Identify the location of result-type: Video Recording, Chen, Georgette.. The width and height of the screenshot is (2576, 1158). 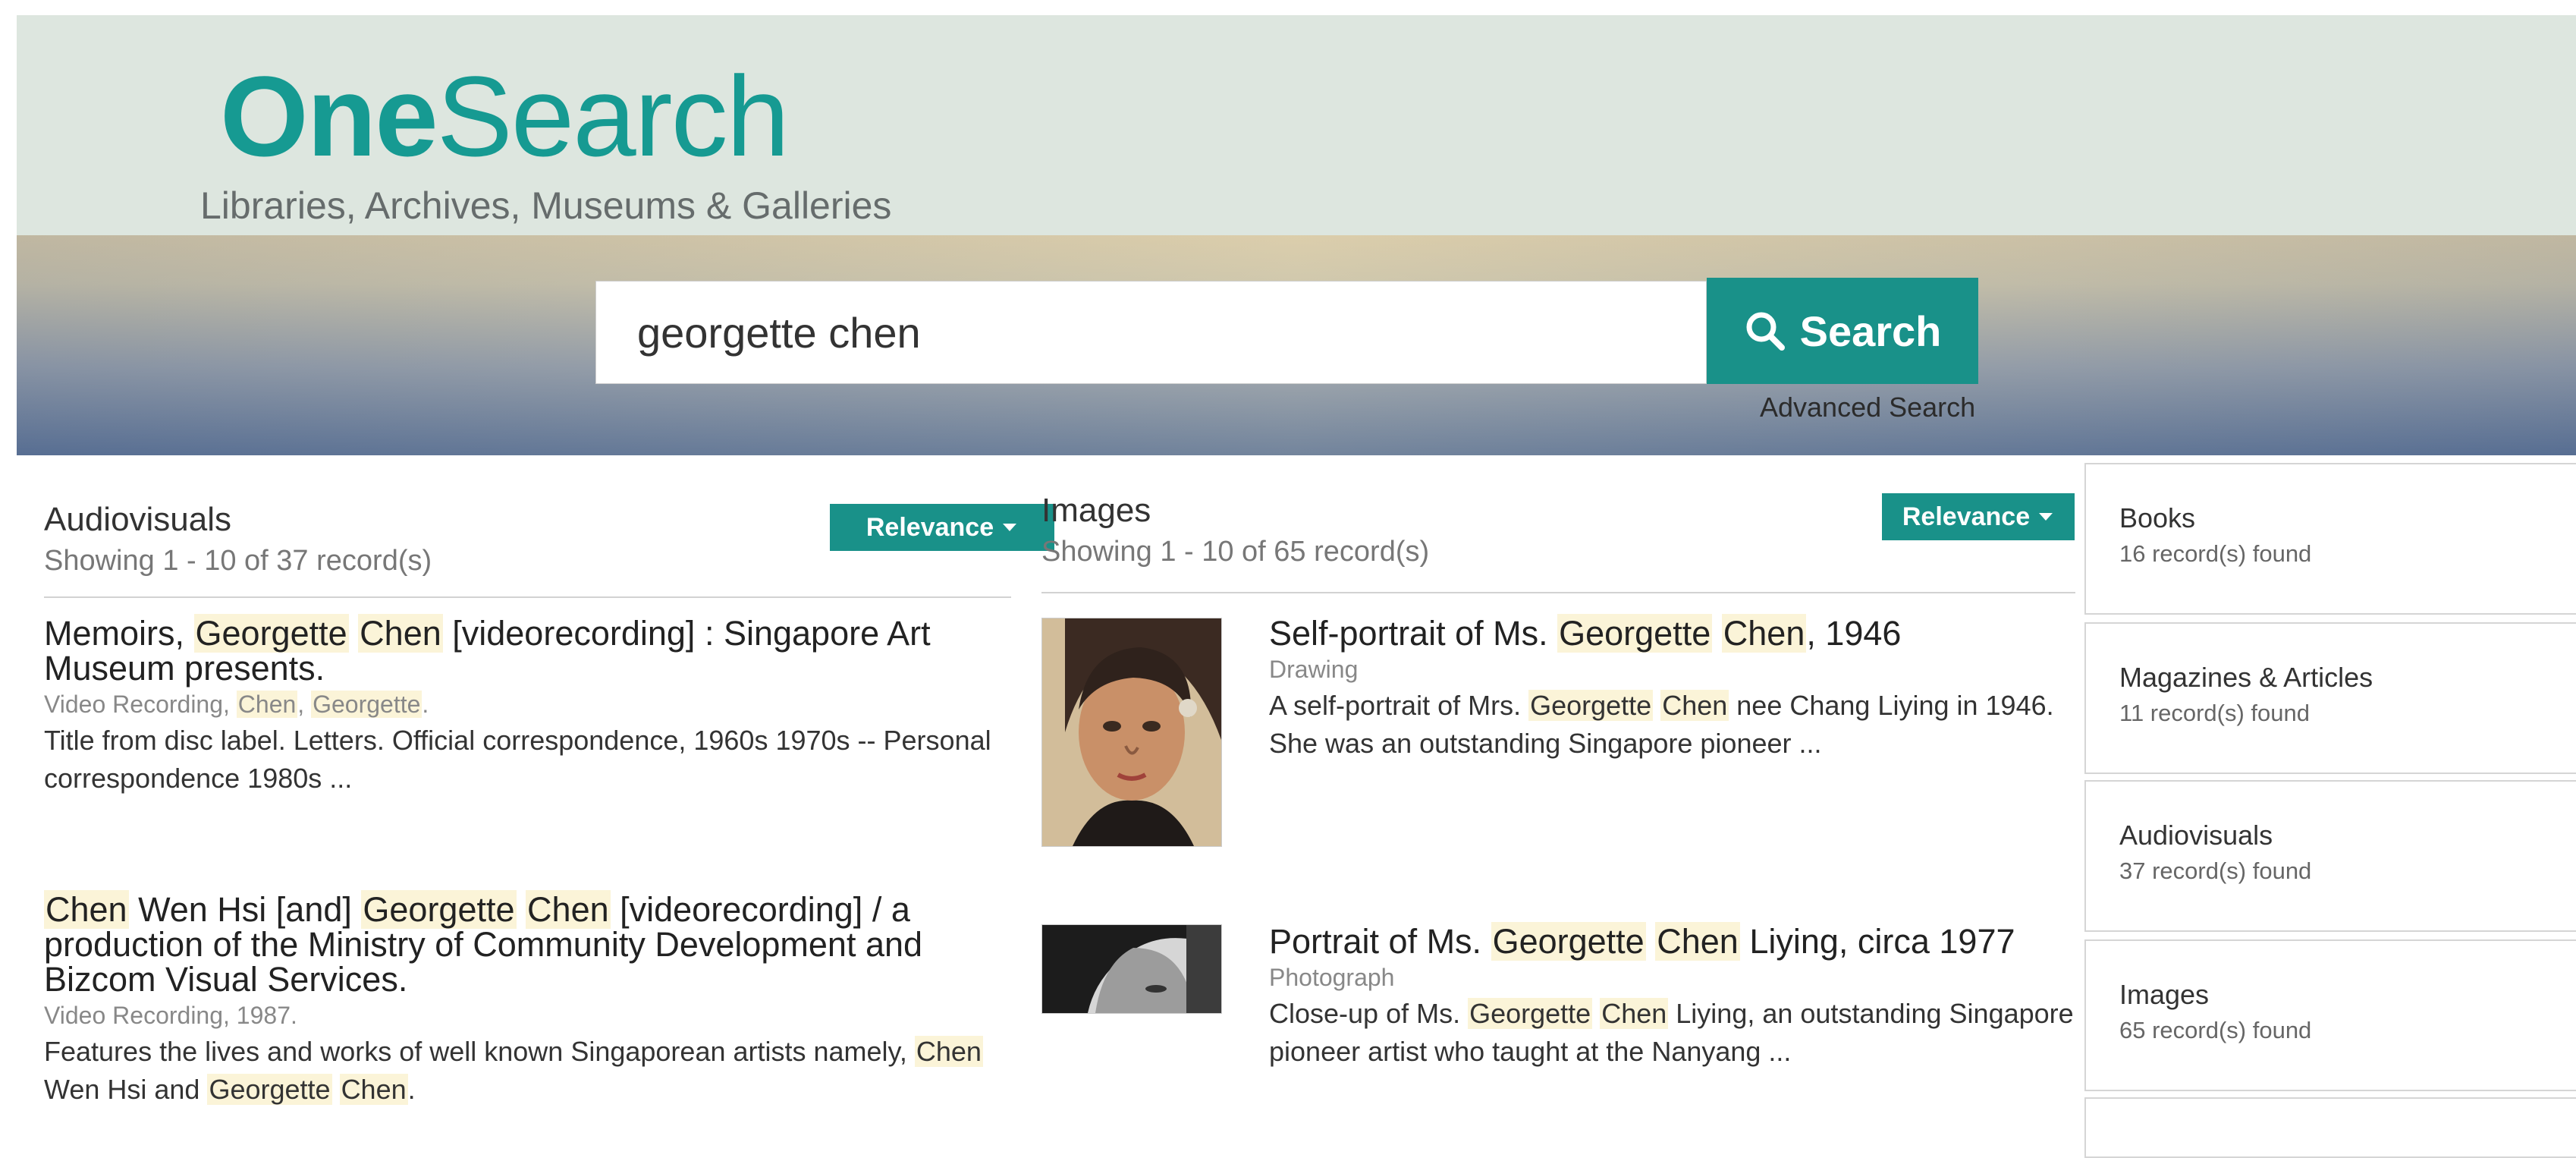
(236, 705).